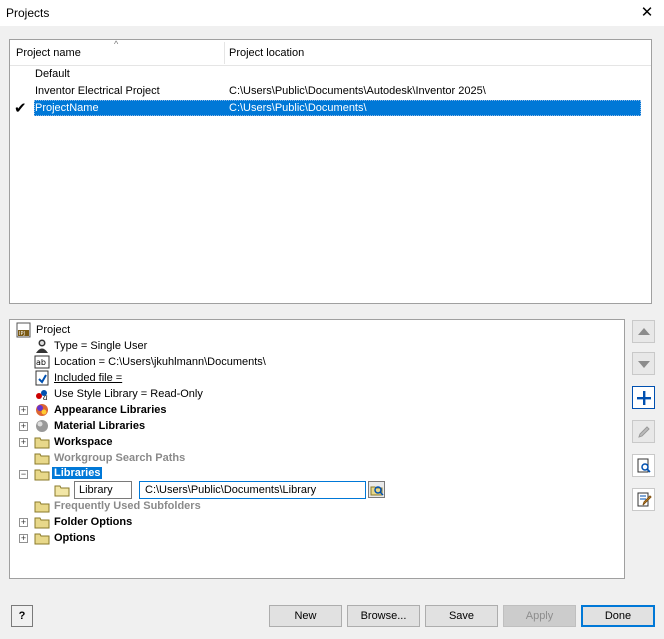 This screenshot has height=639, width=664. I want to click on move-up-button, so click(643, 331).